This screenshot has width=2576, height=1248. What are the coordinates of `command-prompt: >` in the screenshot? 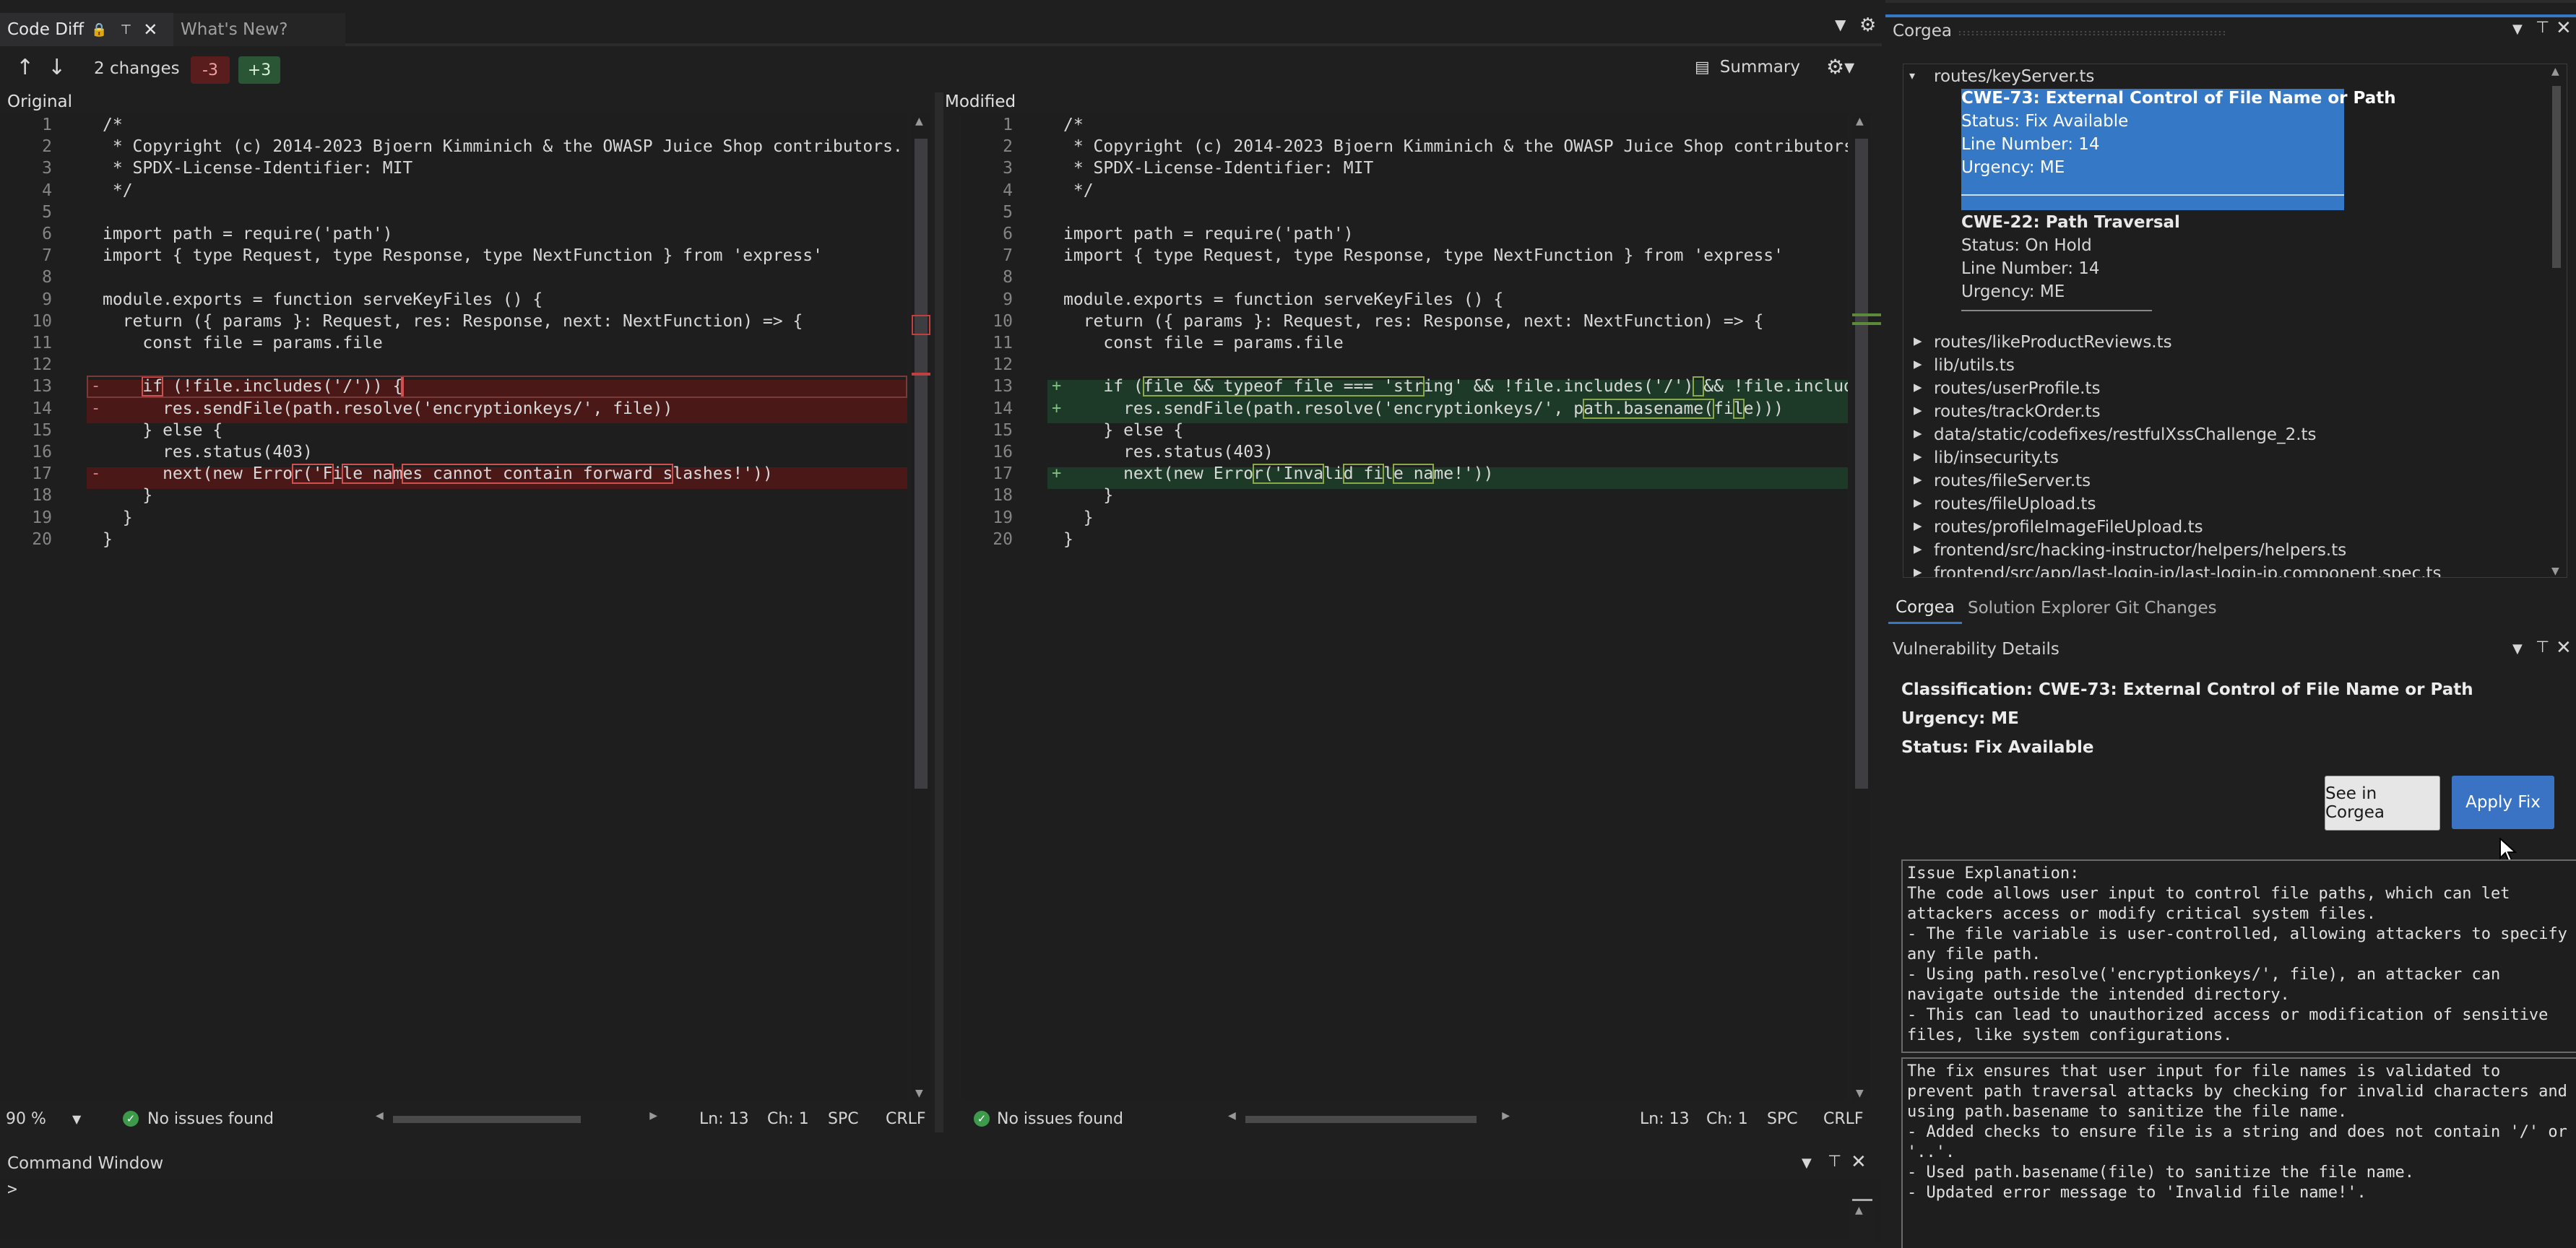 It's located at (12, 1189).